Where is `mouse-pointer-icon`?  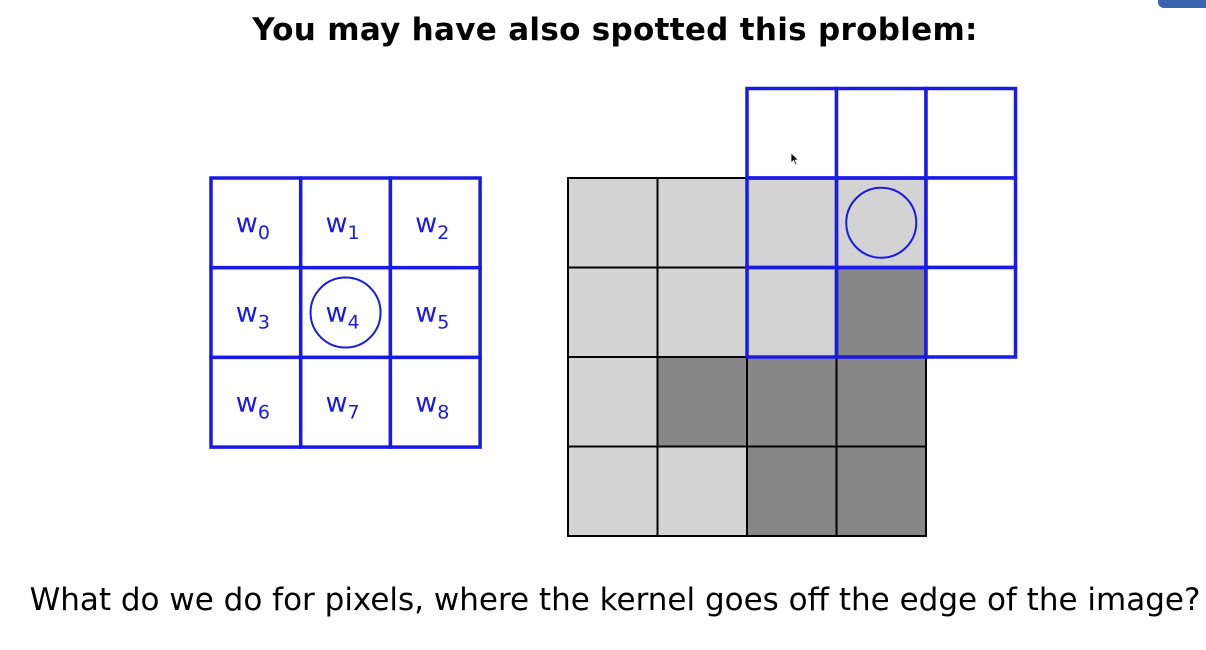 mouse-pointer-icon is located at coordinates (795, 159).